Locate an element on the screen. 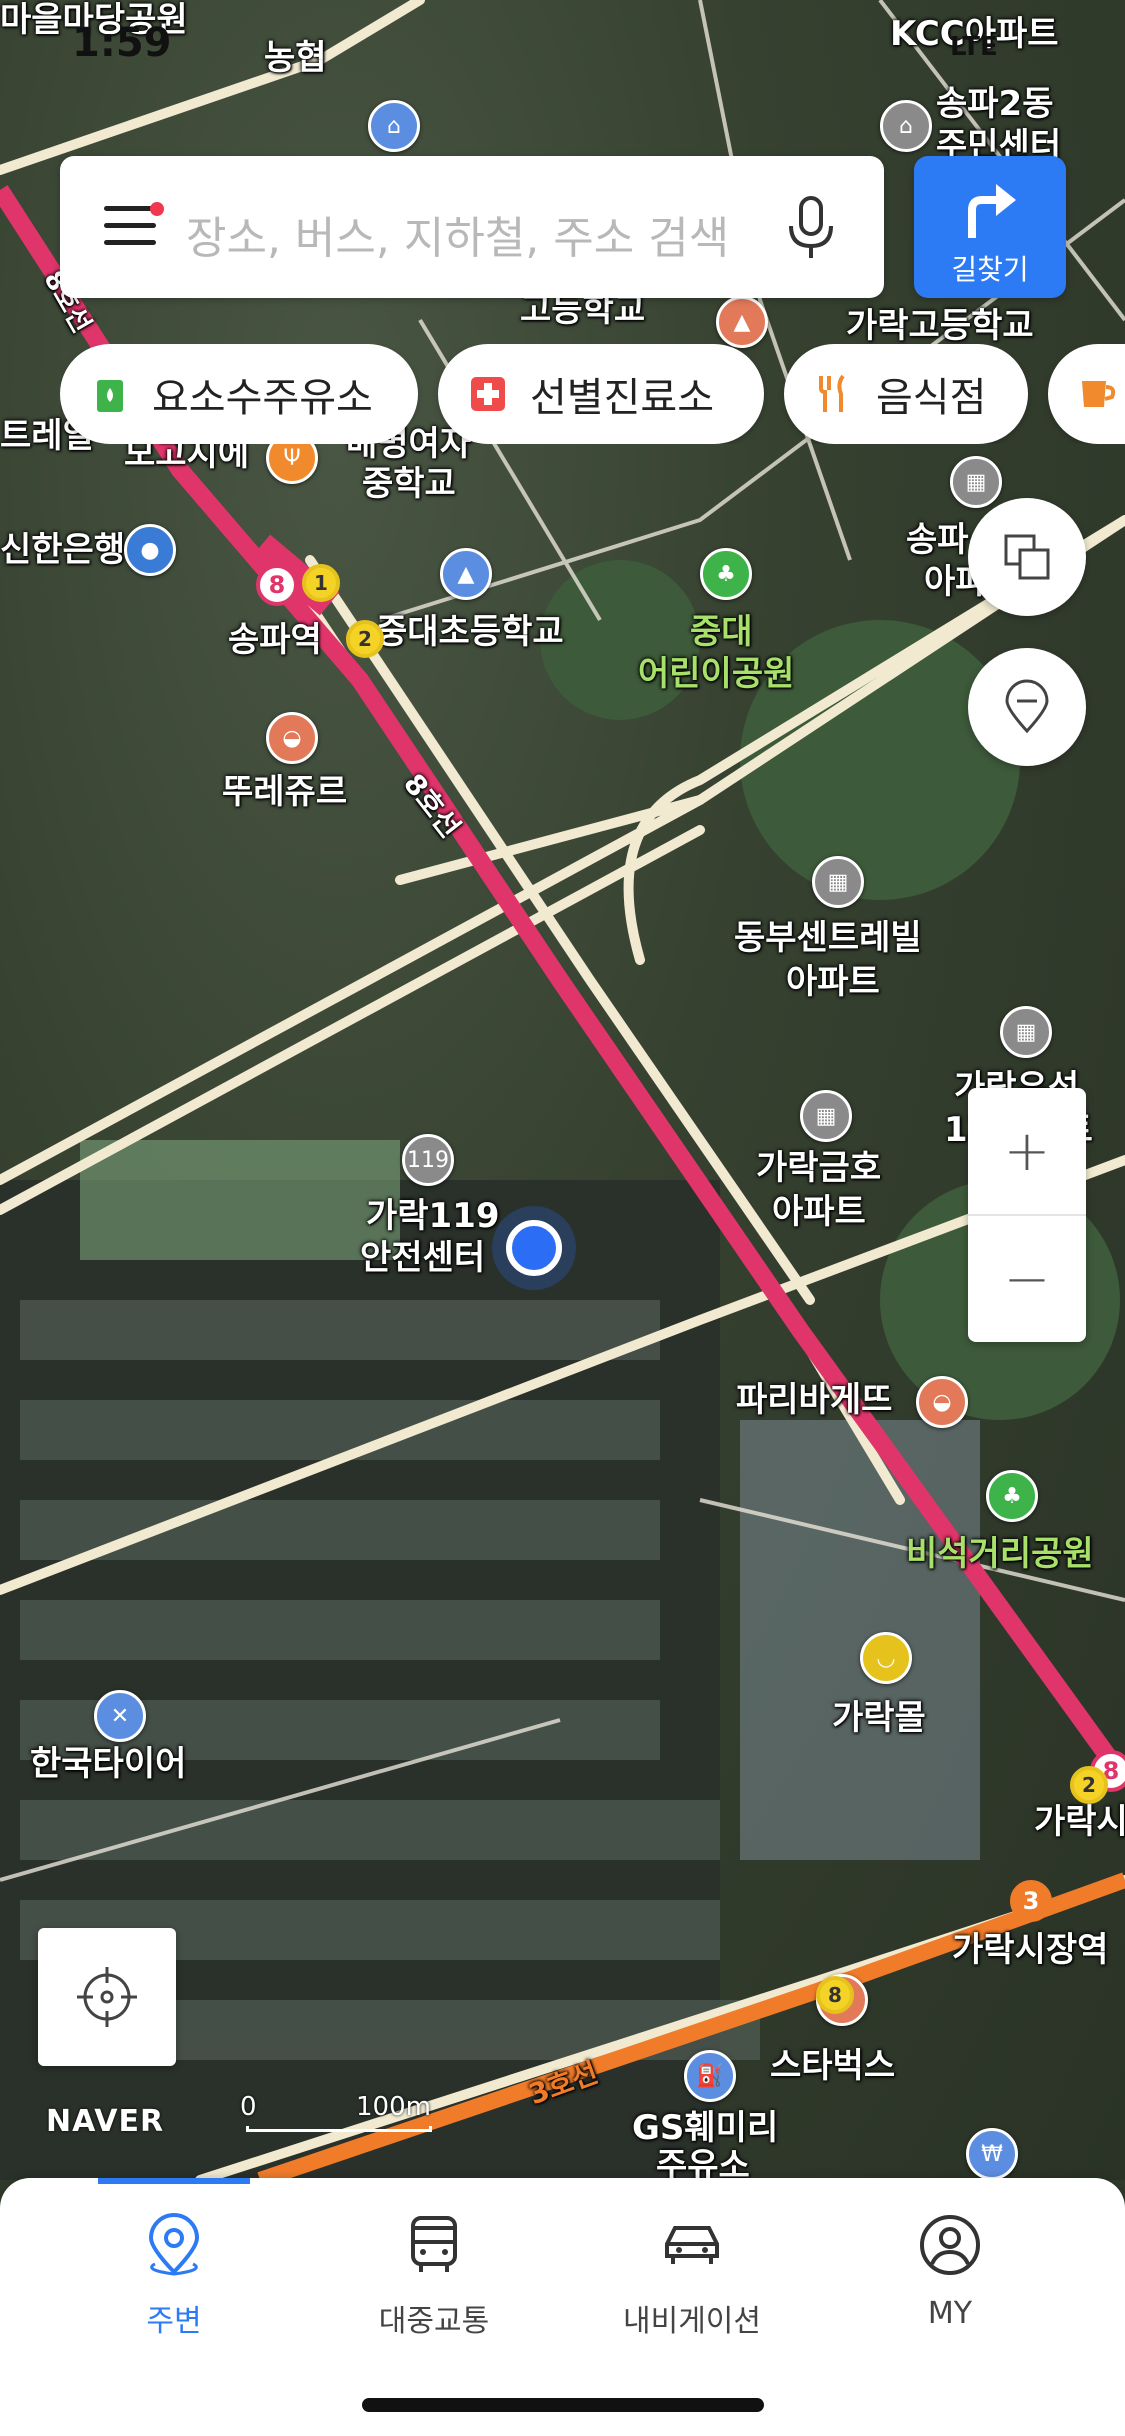 The height and width of the screenshot is (2436, 1125). map-label: 신한은행 is located at coordinates (63, 550).